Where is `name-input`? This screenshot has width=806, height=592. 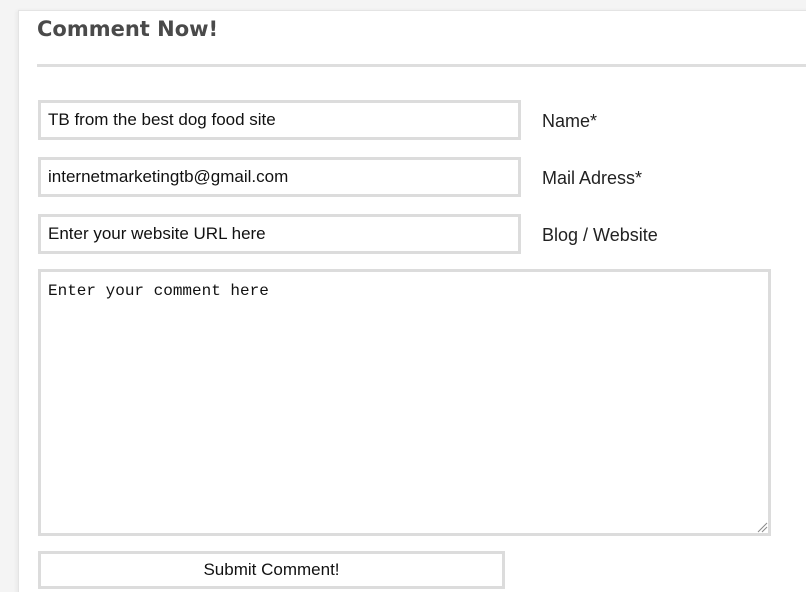
name-input is located at coordinates (279, 120).